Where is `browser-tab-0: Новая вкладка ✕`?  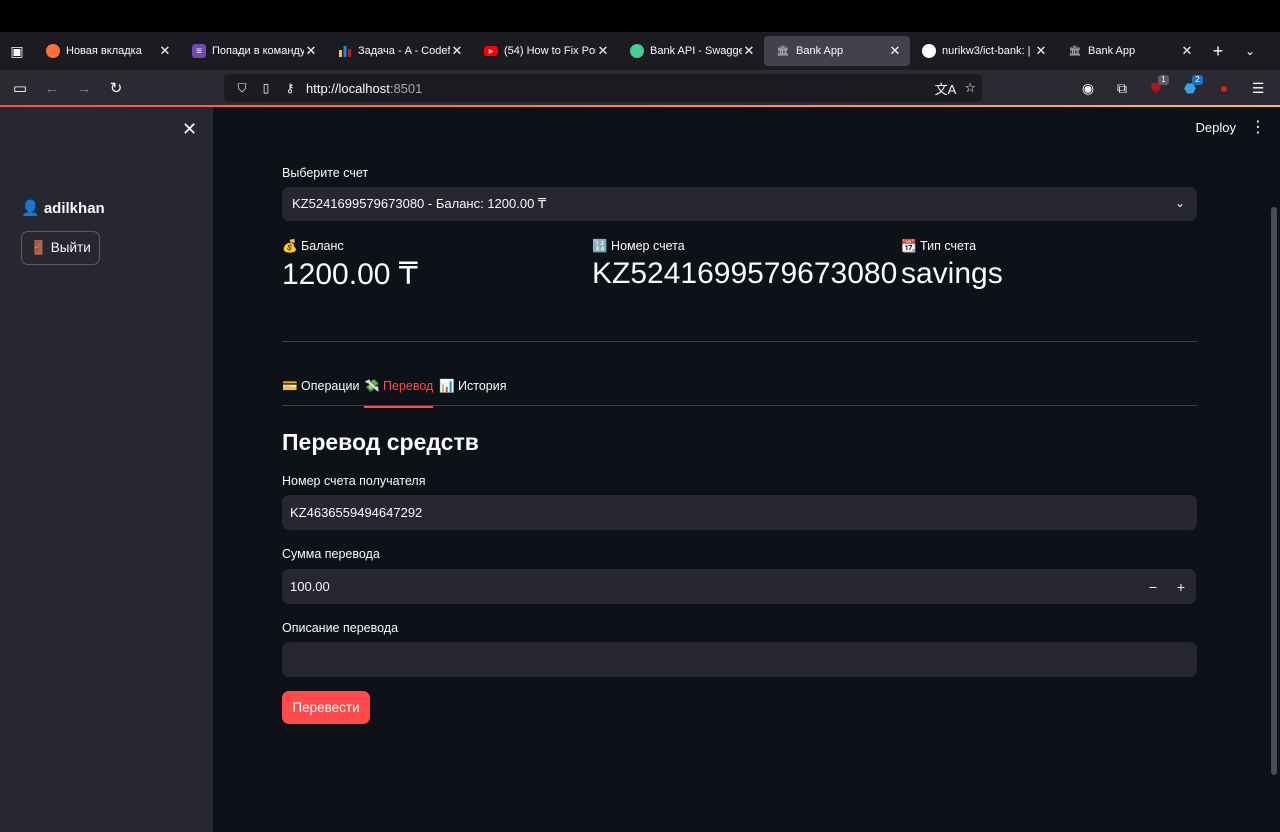
browser-tab-0: Новая вкладка ✕ is located at coordinates (107, 51).